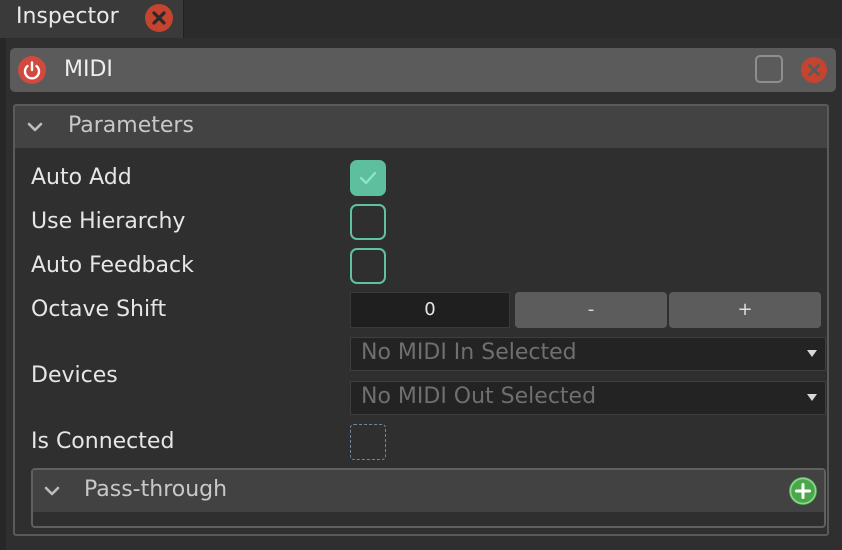 This screenshot has height=550, width=842. Describe the element at coordinates (32, 70) in the screenshot. I see `power-icon` at that location.